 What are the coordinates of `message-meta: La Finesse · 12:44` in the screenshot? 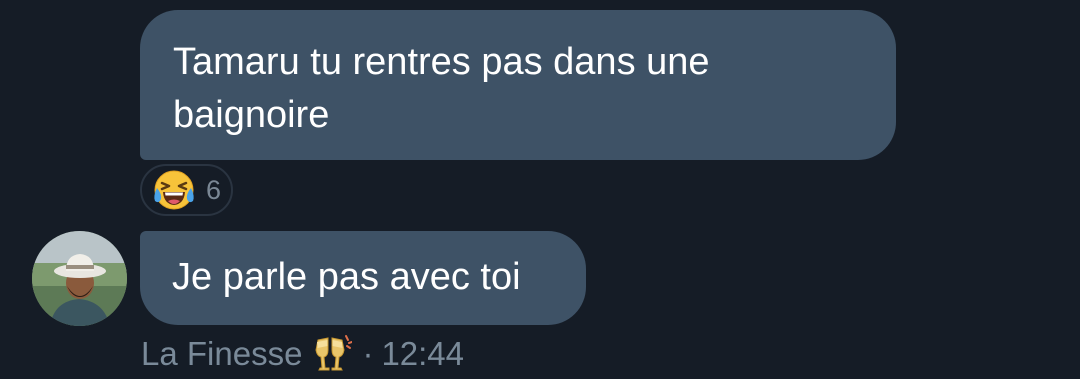 It's located at (302, 354).